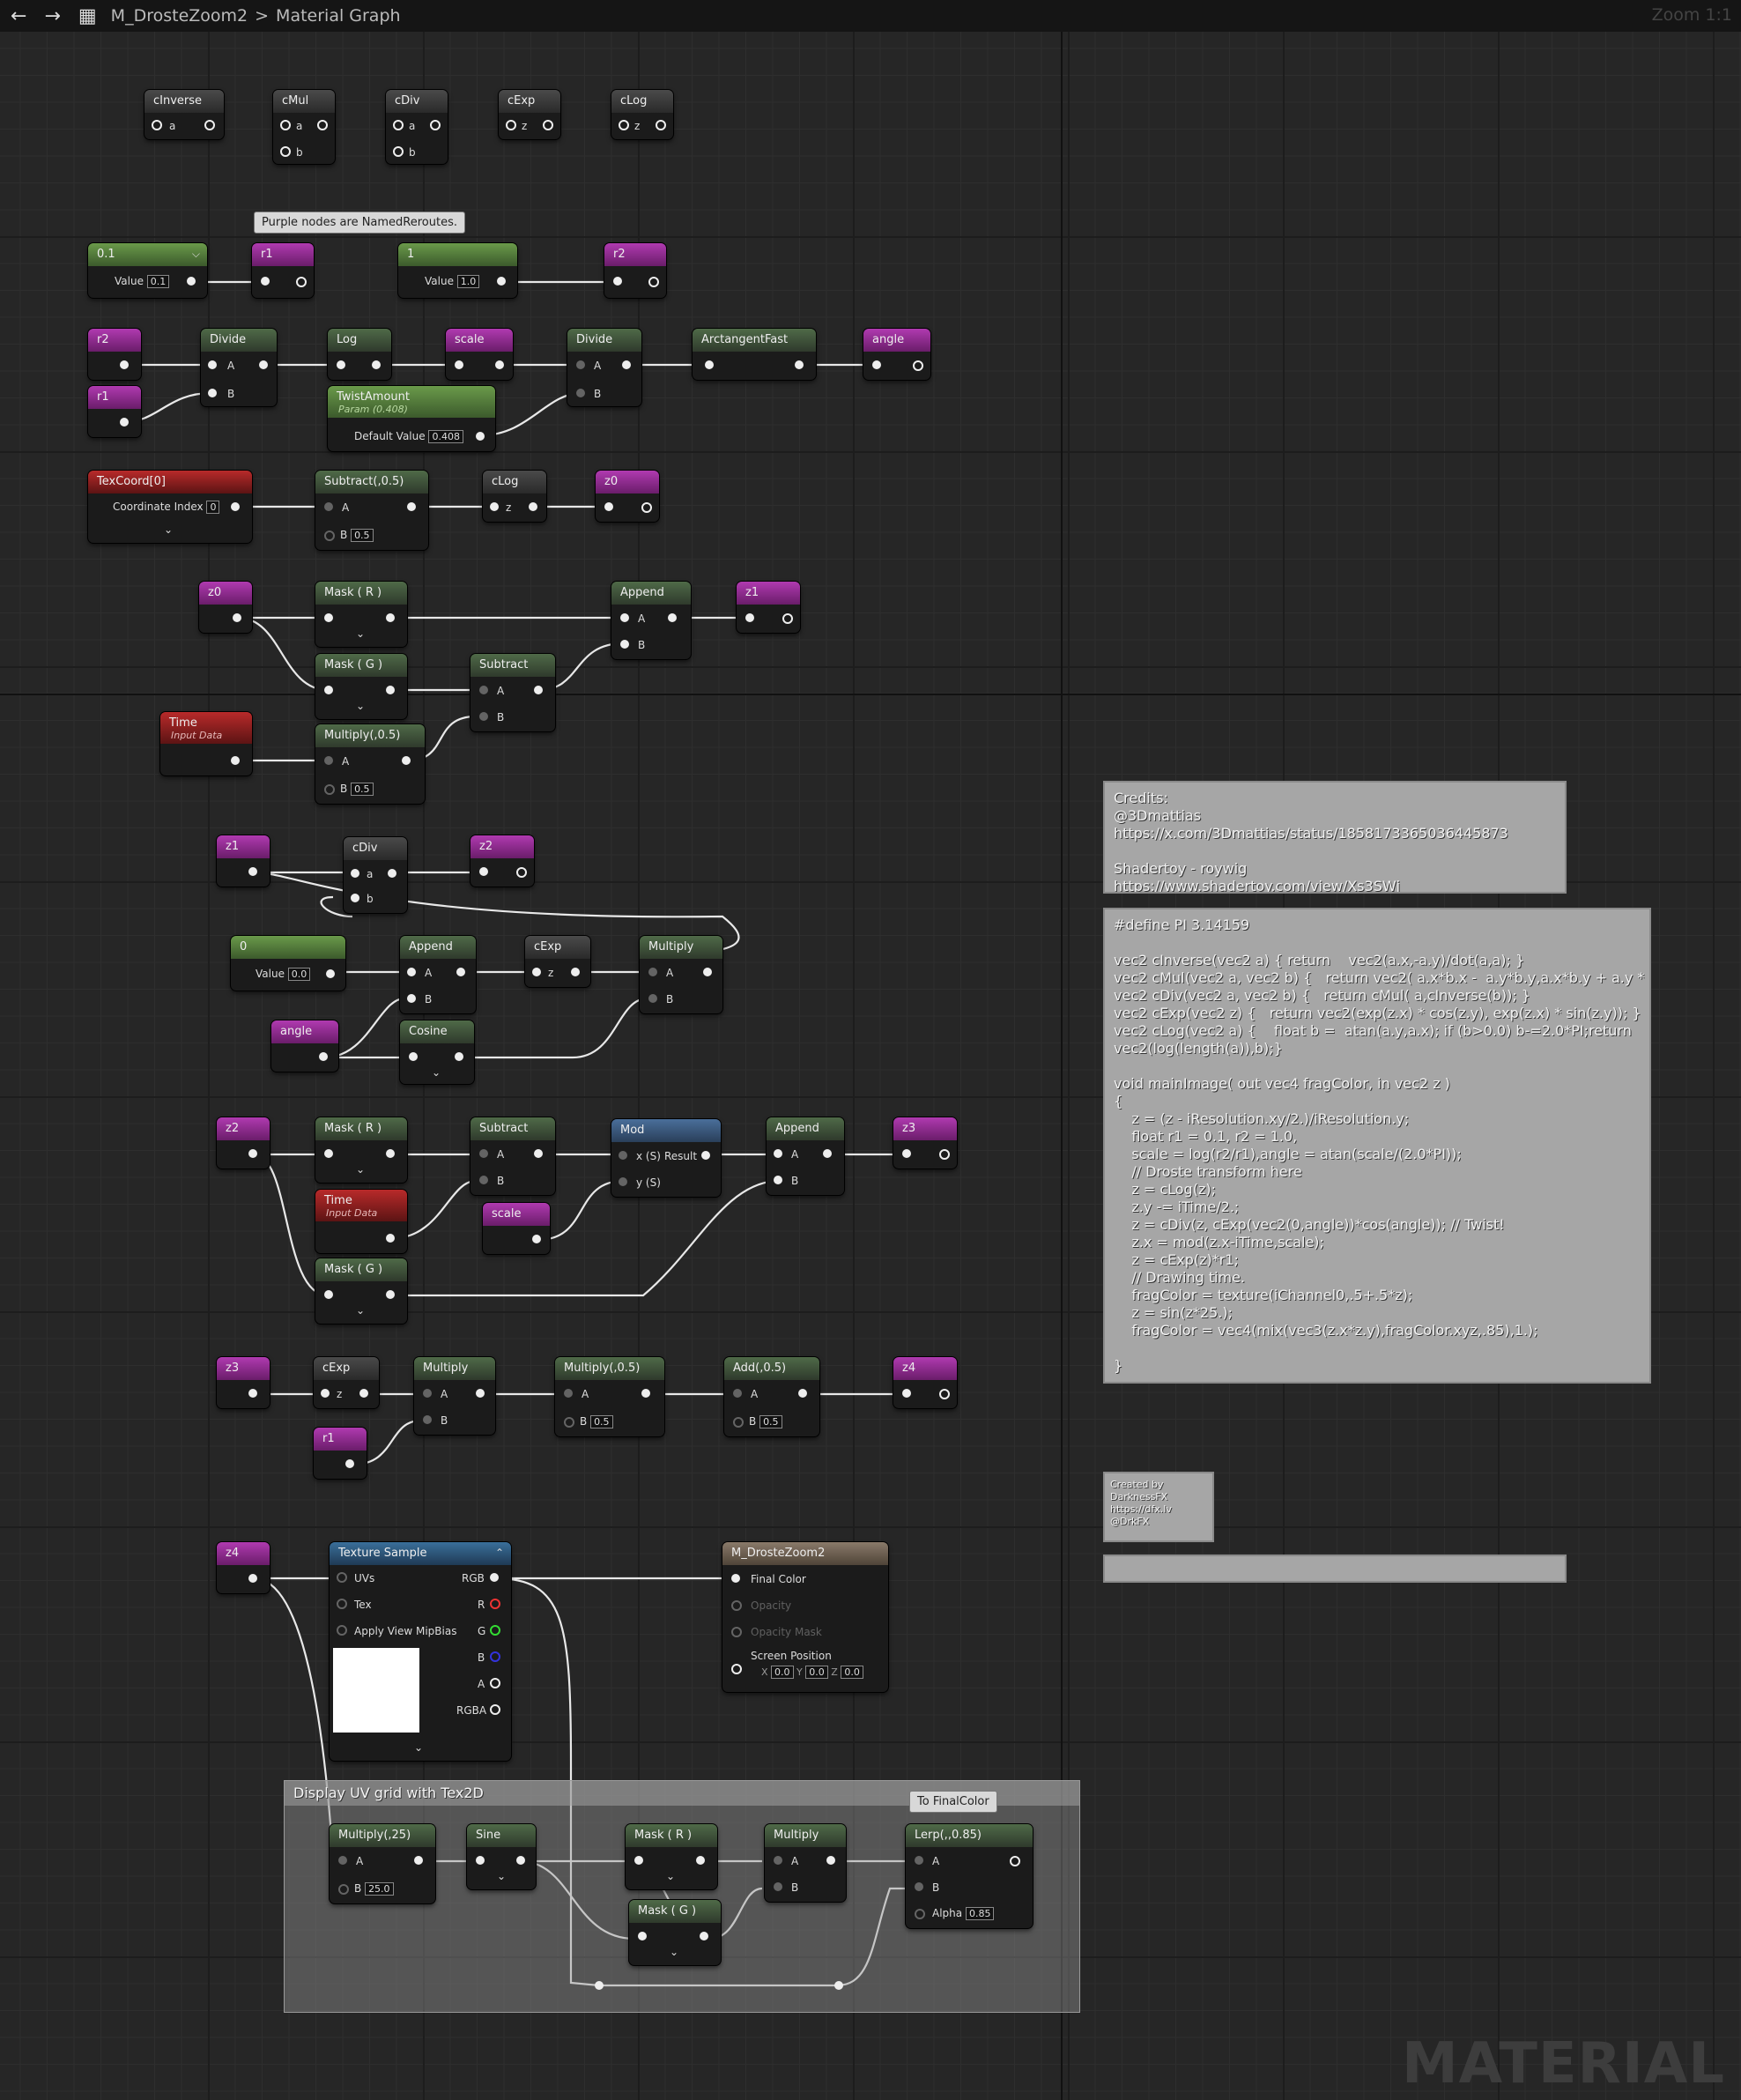 This screenshot has height=2100, width=1741. What do you see at coordinates (359, 354) in the screenshot?
I see `node-log: Log` at bounding box center [359, 354].